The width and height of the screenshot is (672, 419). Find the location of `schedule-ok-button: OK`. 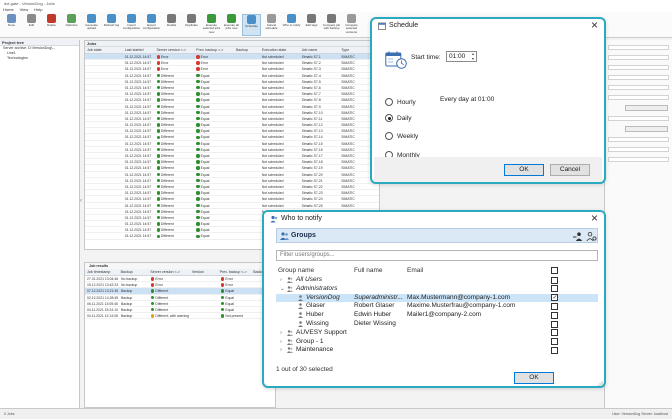

schedule-ok-button: OK is located at coordinates (524, 170).